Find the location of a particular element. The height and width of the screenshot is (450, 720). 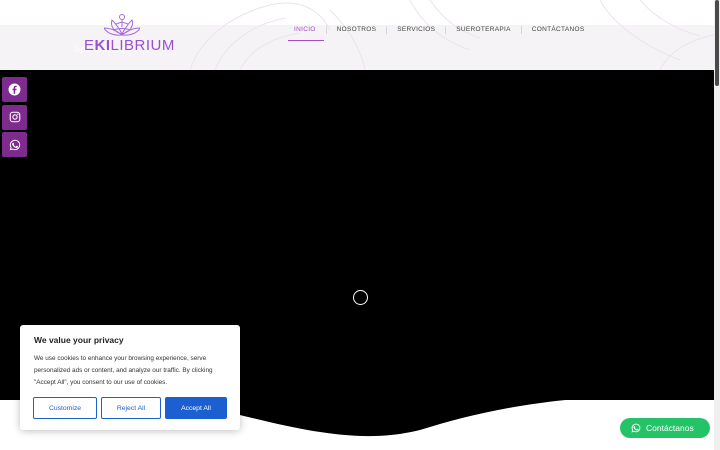

whatsapp-social-button is located at coordinates (14, 144).